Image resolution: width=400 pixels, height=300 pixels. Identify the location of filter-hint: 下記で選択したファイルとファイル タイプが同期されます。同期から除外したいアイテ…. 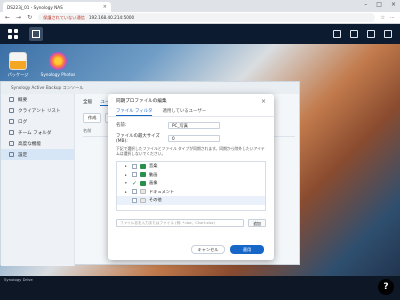
(190, 151).